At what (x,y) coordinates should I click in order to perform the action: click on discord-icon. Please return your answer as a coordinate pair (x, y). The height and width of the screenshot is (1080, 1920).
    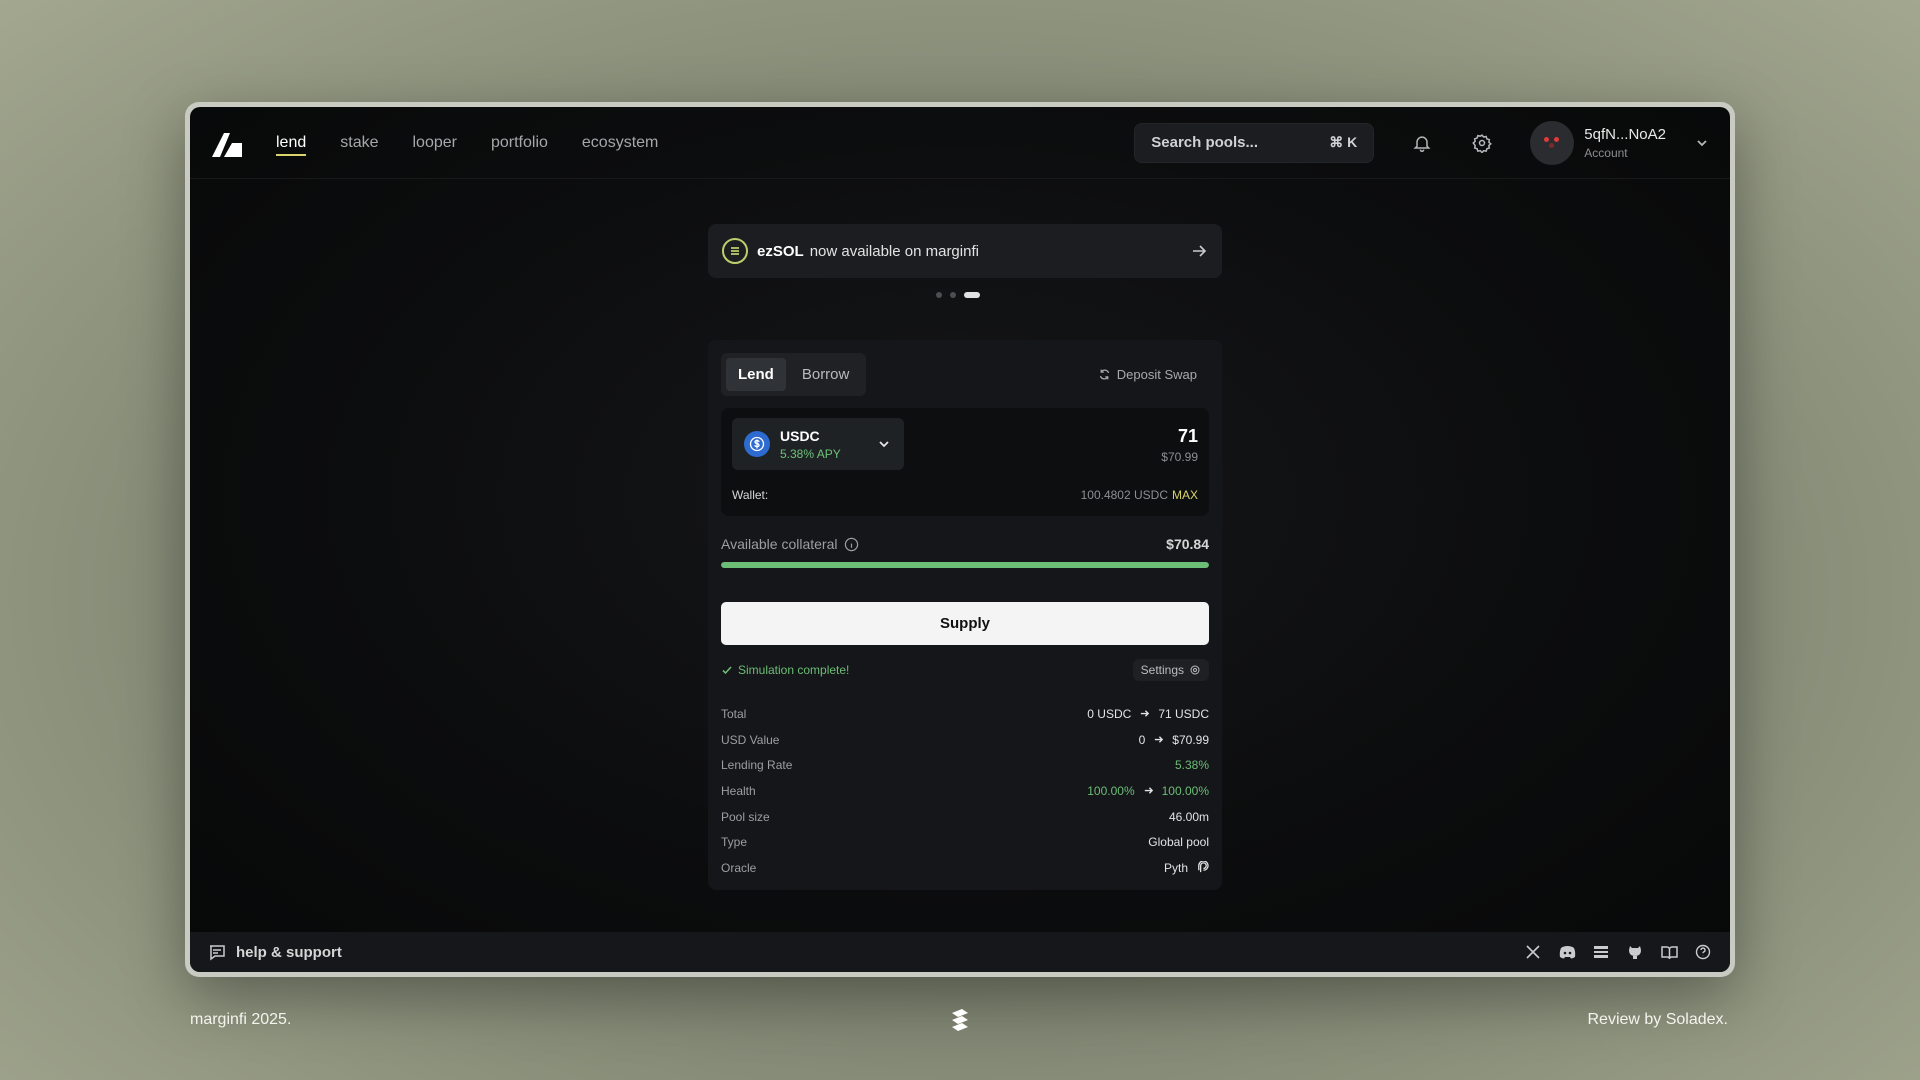
    Looking at the image, I should click on (1567, 952).